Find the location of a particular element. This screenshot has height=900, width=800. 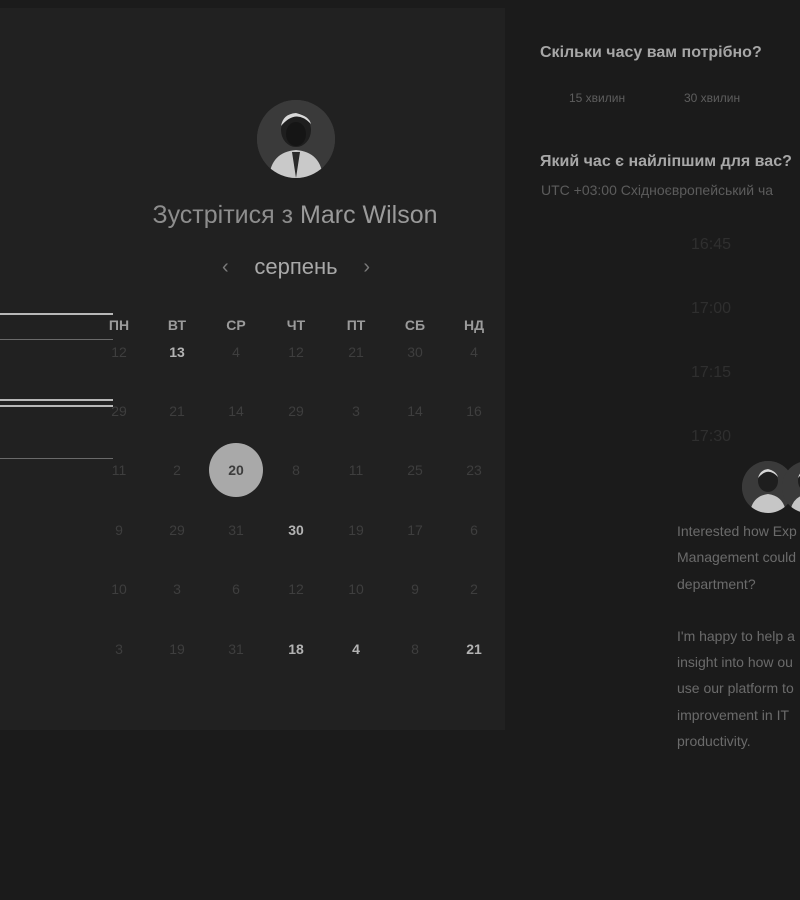

timezone-label: UTC +03:00 Східноєвропейський ча is located at coordinates (657, 190).